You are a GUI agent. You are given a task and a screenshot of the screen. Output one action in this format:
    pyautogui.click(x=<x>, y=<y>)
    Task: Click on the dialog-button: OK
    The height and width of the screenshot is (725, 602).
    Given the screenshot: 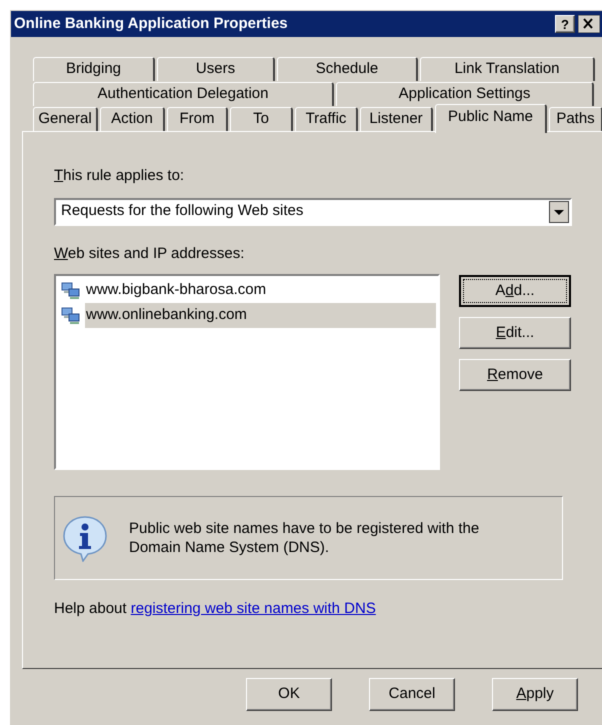 What is the action you would take?
    pyautogui.click(x=289, y=694)
    